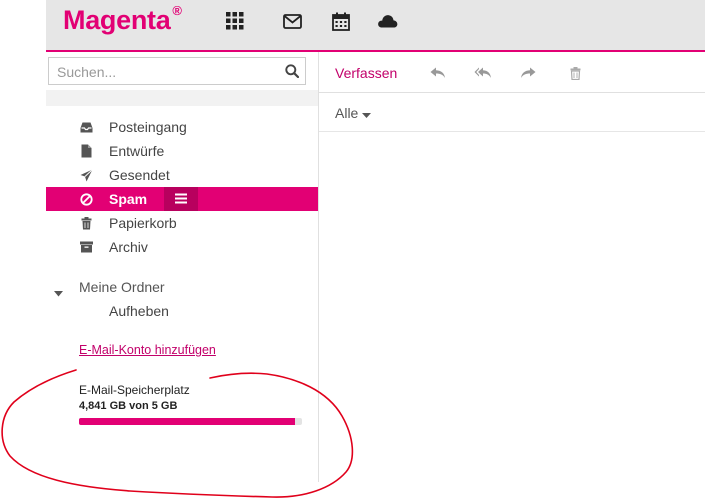  What do you see at coordinates (341, 21) in the screenshot?
I see `calendar-icon` at bounding box center [341, 21].